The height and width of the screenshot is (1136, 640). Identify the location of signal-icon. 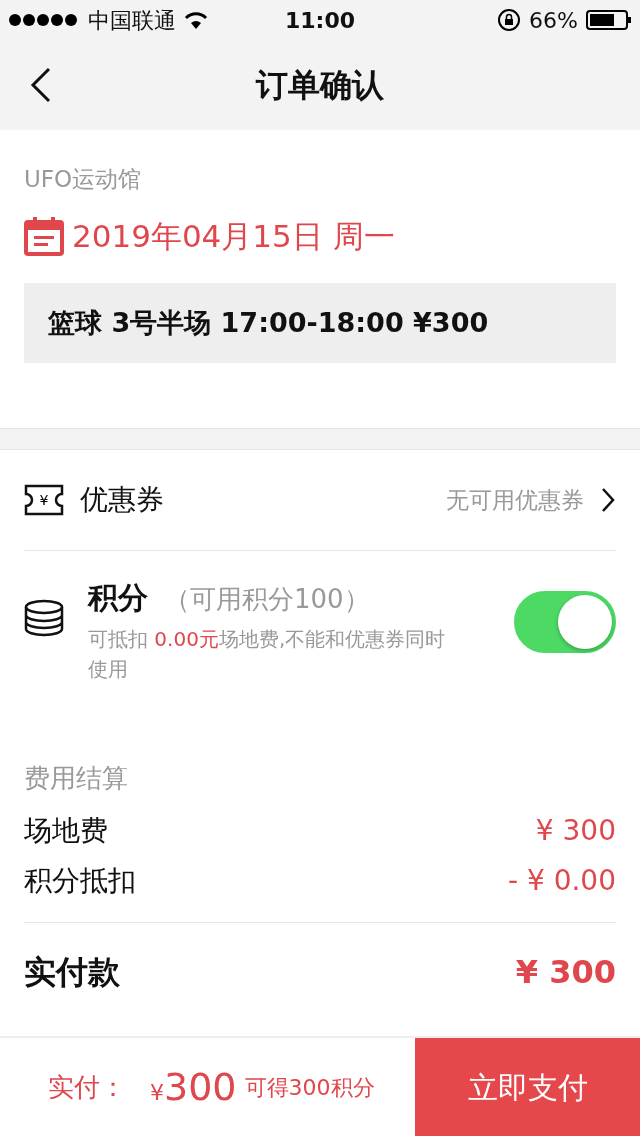
(44, 20).